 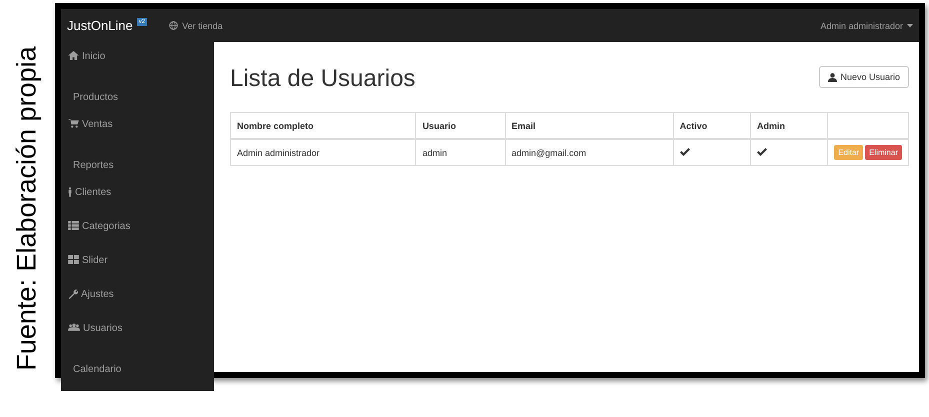 I want to click on figure-caption: Fuente: Elaboración propia, so click(x=27, y=208).